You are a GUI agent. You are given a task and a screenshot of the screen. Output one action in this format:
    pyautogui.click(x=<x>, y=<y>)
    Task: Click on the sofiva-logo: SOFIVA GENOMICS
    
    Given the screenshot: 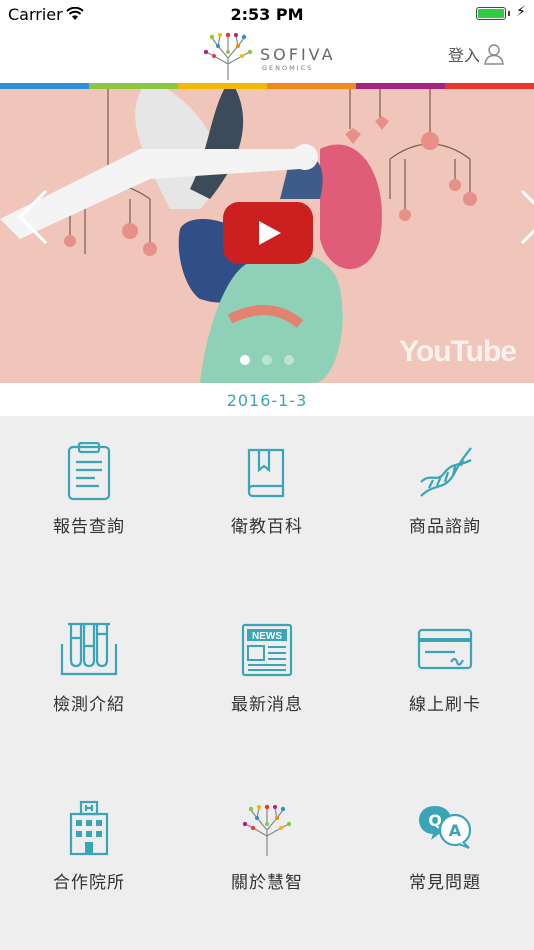 What is the action you would take?
    pyautogui.click(x=270, y=55)
    